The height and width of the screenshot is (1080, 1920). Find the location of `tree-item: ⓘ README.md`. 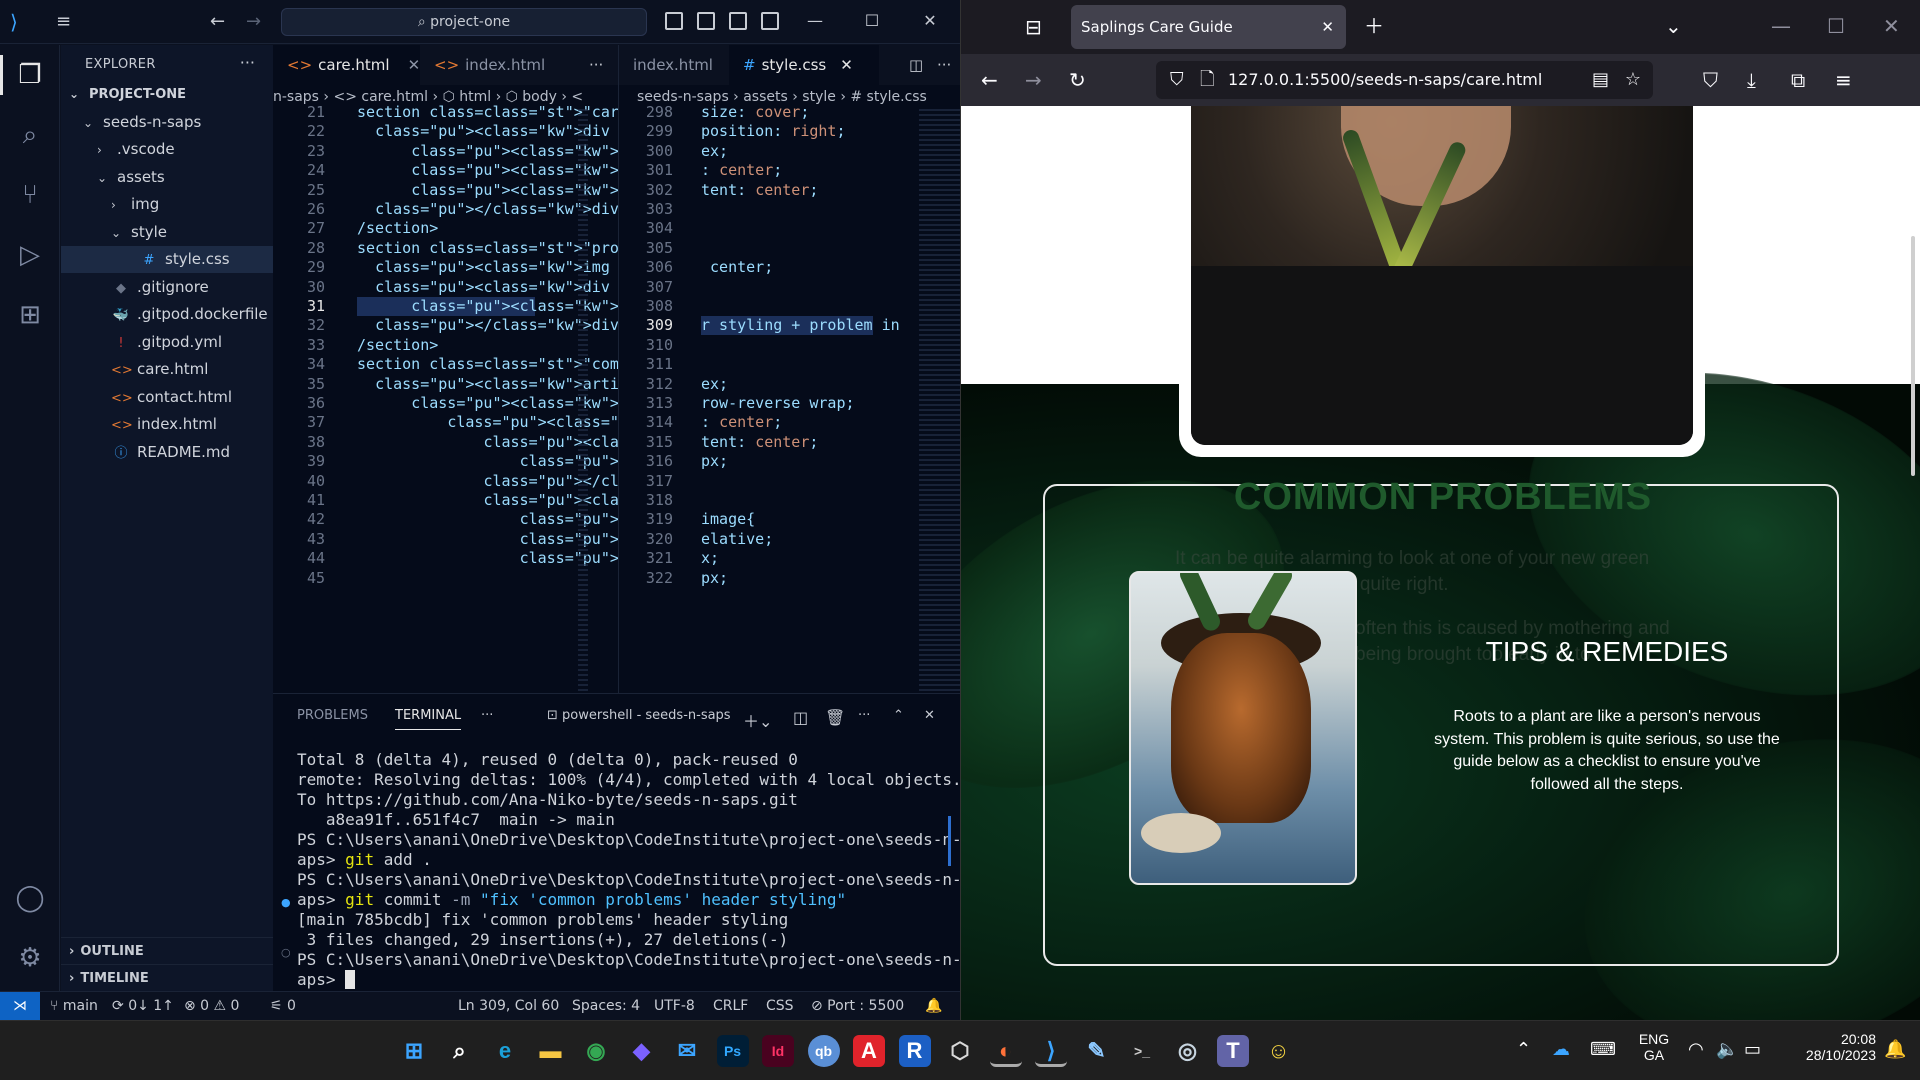

tree-item: ⓘ README.md is located at coordinates (167, 452).